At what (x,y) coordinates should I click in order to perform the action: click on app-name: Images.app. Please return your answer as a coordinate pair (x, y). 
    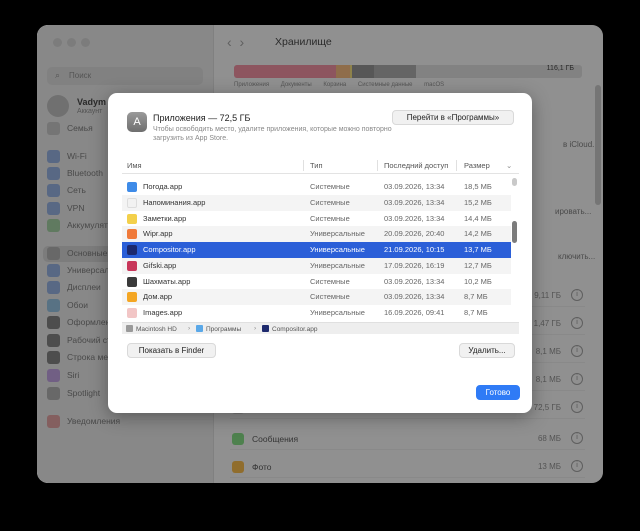
    Looking at the image, I should click on (163, 312).